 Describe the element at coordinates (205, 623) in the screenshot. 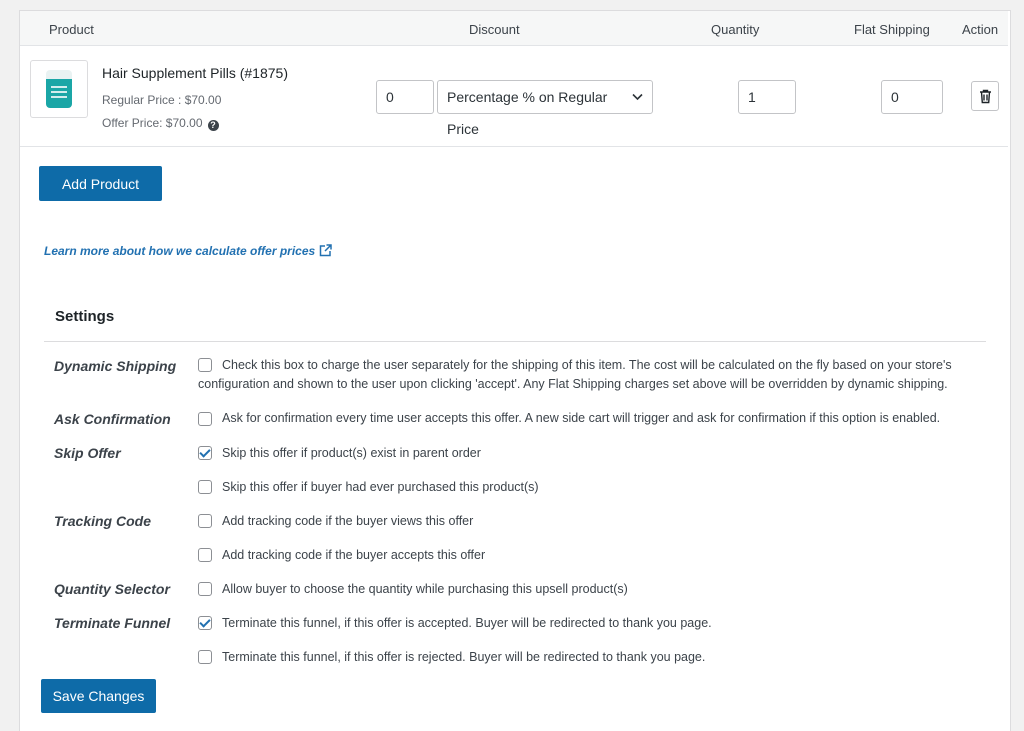

I see `checkbox-terminate-accepted` at that location.